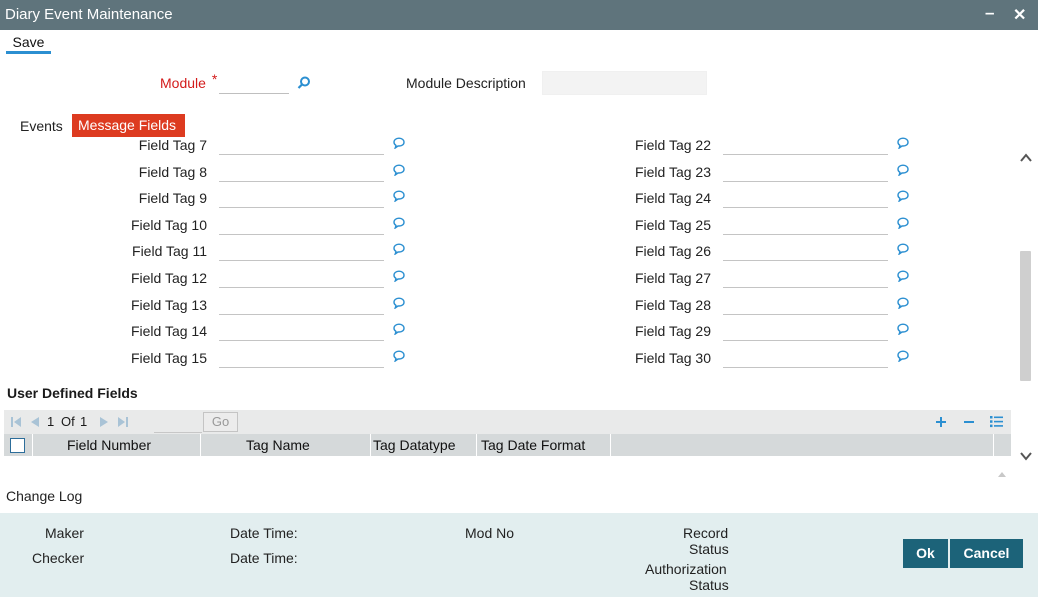  Describe the element at coordinates (996, 421) in the screenshot. I see `list-view-icon` at that location.